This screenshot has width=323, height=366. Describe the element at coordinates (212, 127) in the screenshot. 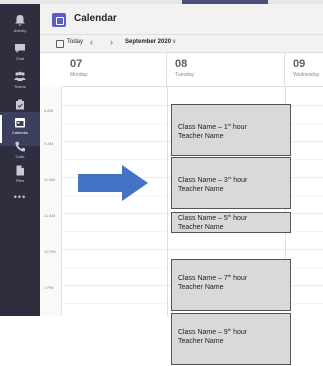

I see `event-class-name: Class Name – 1st hour` at that location.